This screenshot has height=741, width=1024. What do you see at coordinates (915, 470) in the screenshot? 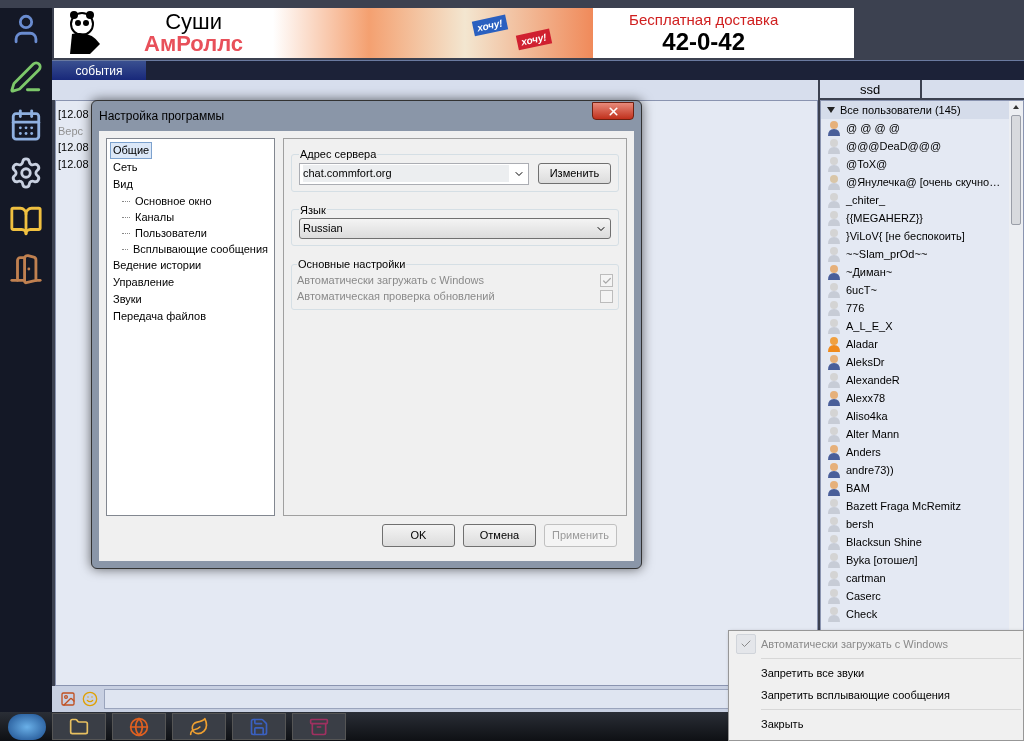
I see `user-list-item: andre73))` at bounding box center [915, 470].